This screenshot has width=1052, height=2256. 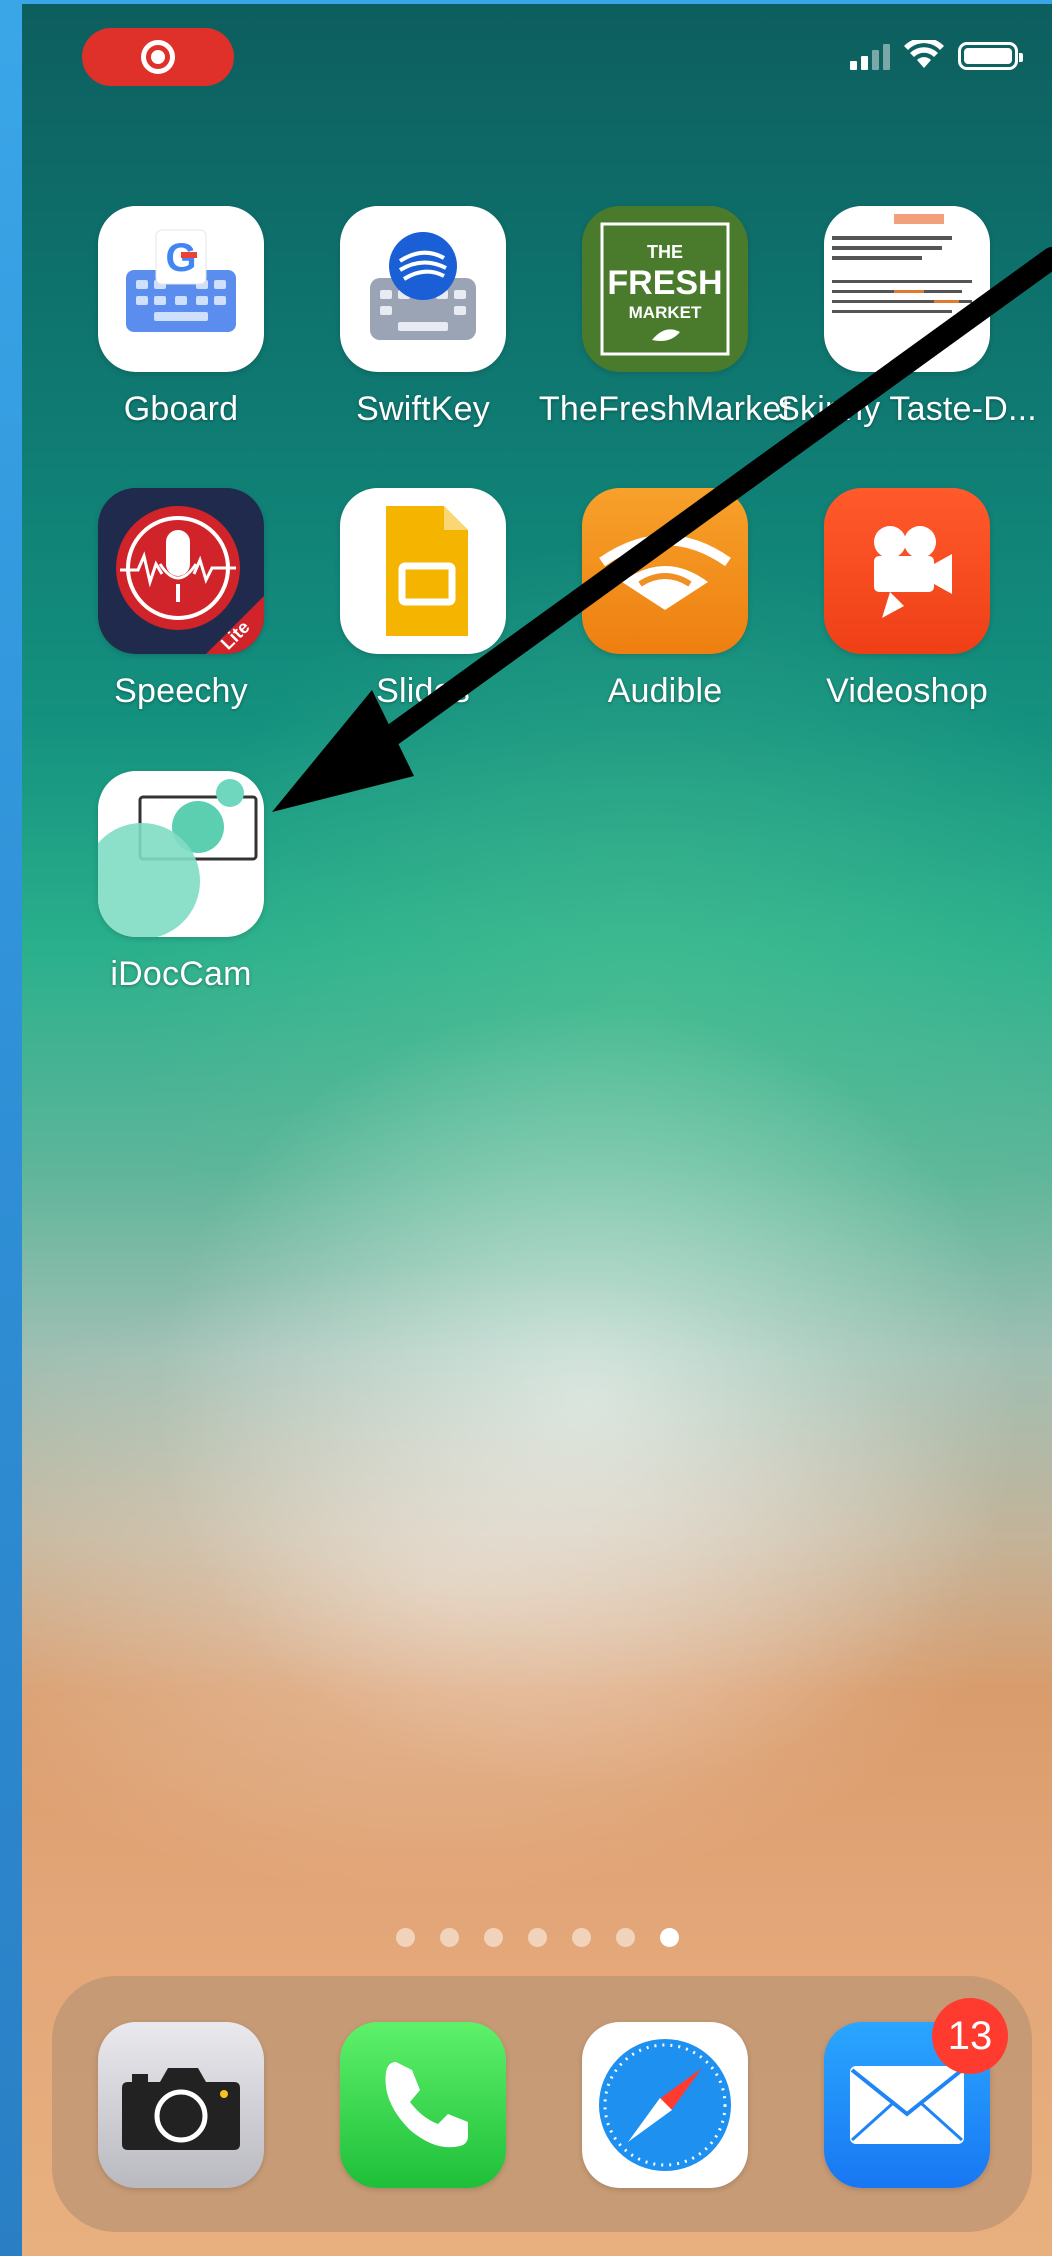 I want to click on camera-icon, so click(x=181, y=2105).